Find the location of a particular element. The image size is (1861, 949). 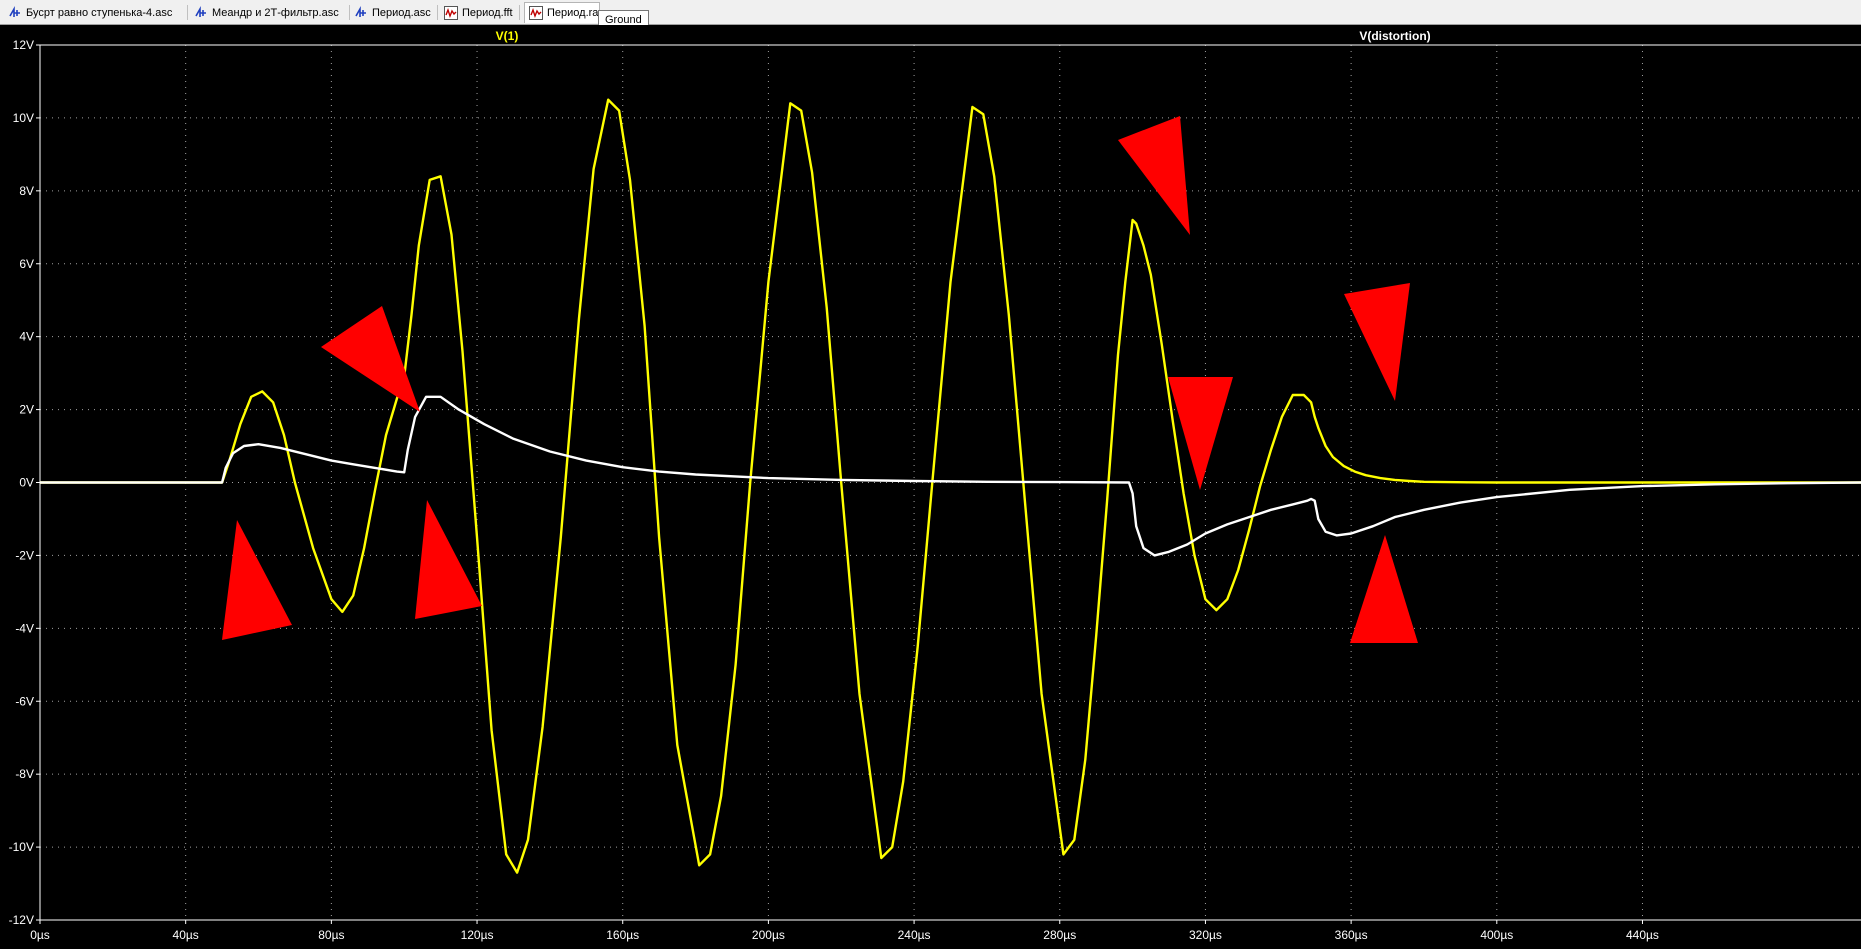

document-tab: Период.fft is located at coordinates (479, 12).